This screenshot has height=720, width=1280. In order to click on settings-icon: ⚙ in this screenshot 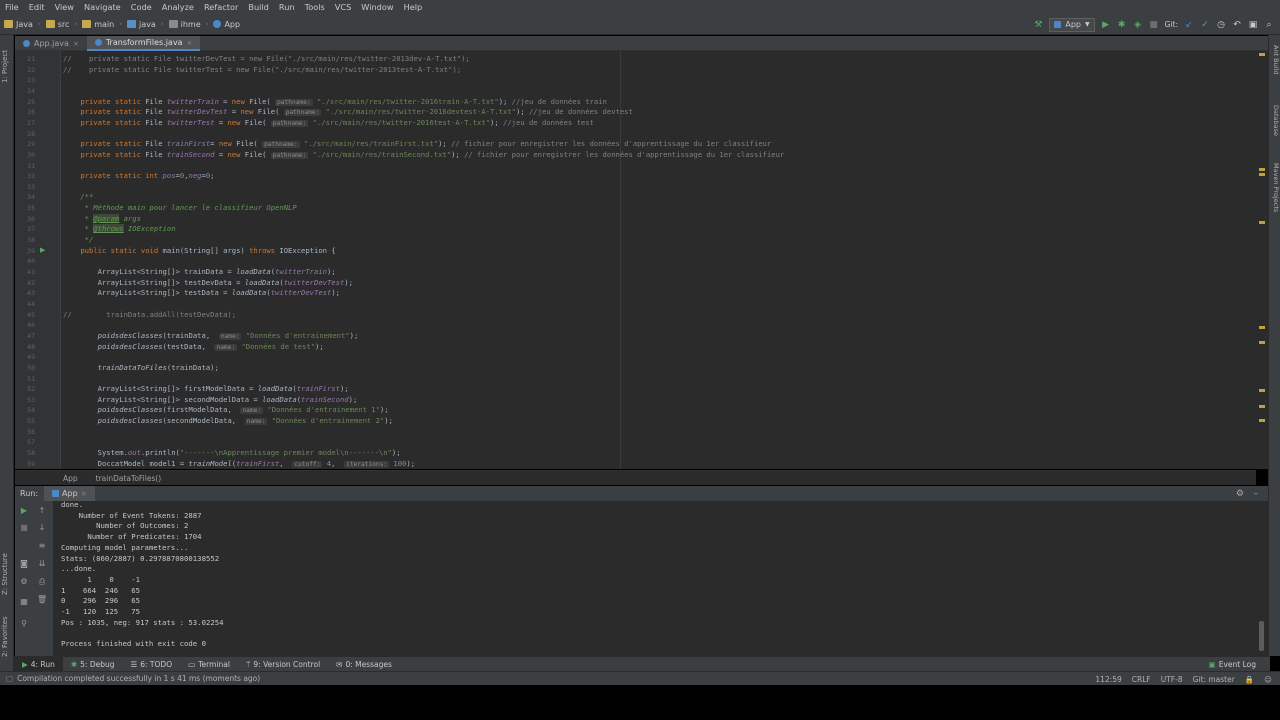, I will do `click(24, 582)`.